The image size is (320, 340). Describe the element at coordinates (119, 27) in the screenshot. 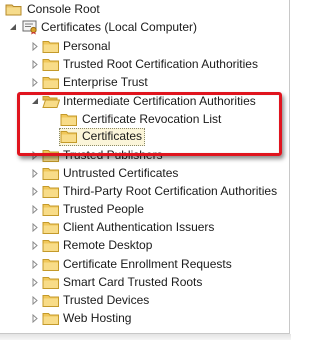

I see `tree-label: Certificates (Local Computer)` at that location.